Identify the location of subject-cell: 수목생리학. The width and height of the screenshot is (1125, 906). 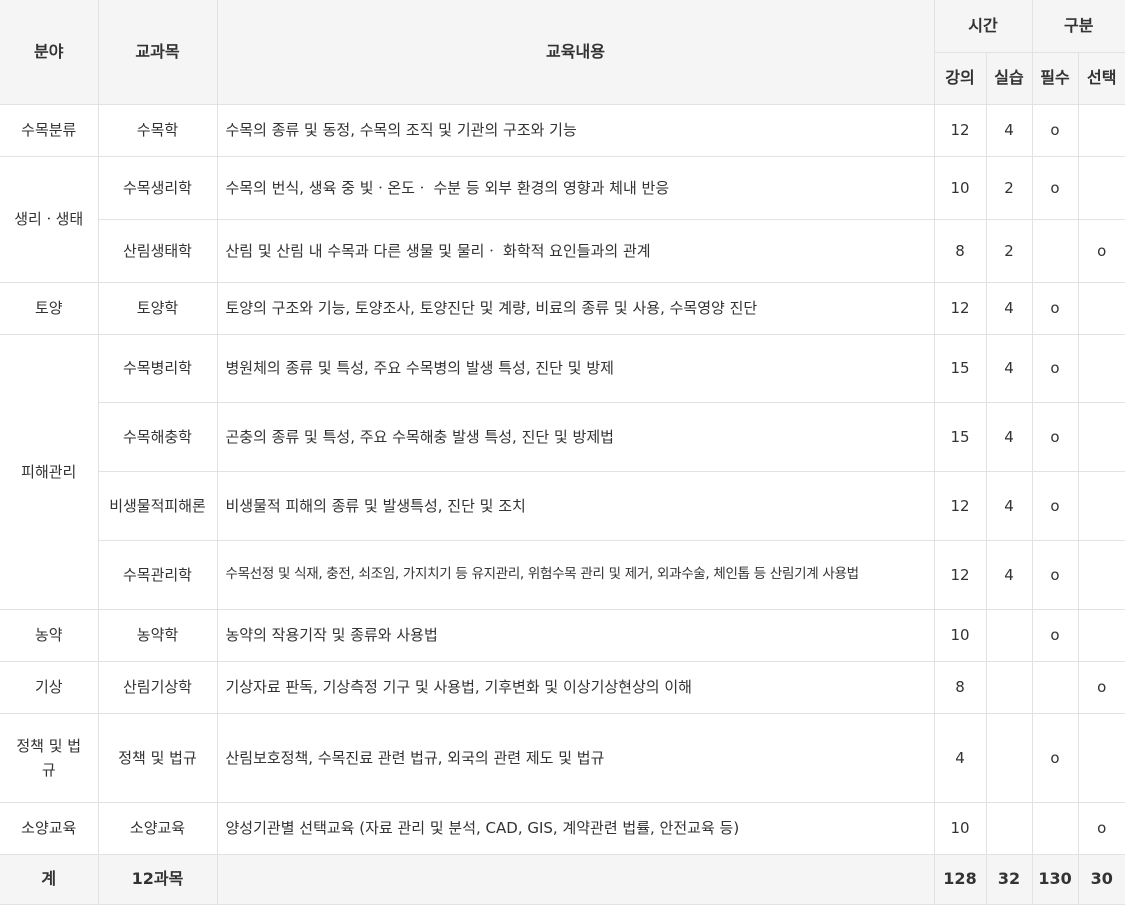
(157, 187).